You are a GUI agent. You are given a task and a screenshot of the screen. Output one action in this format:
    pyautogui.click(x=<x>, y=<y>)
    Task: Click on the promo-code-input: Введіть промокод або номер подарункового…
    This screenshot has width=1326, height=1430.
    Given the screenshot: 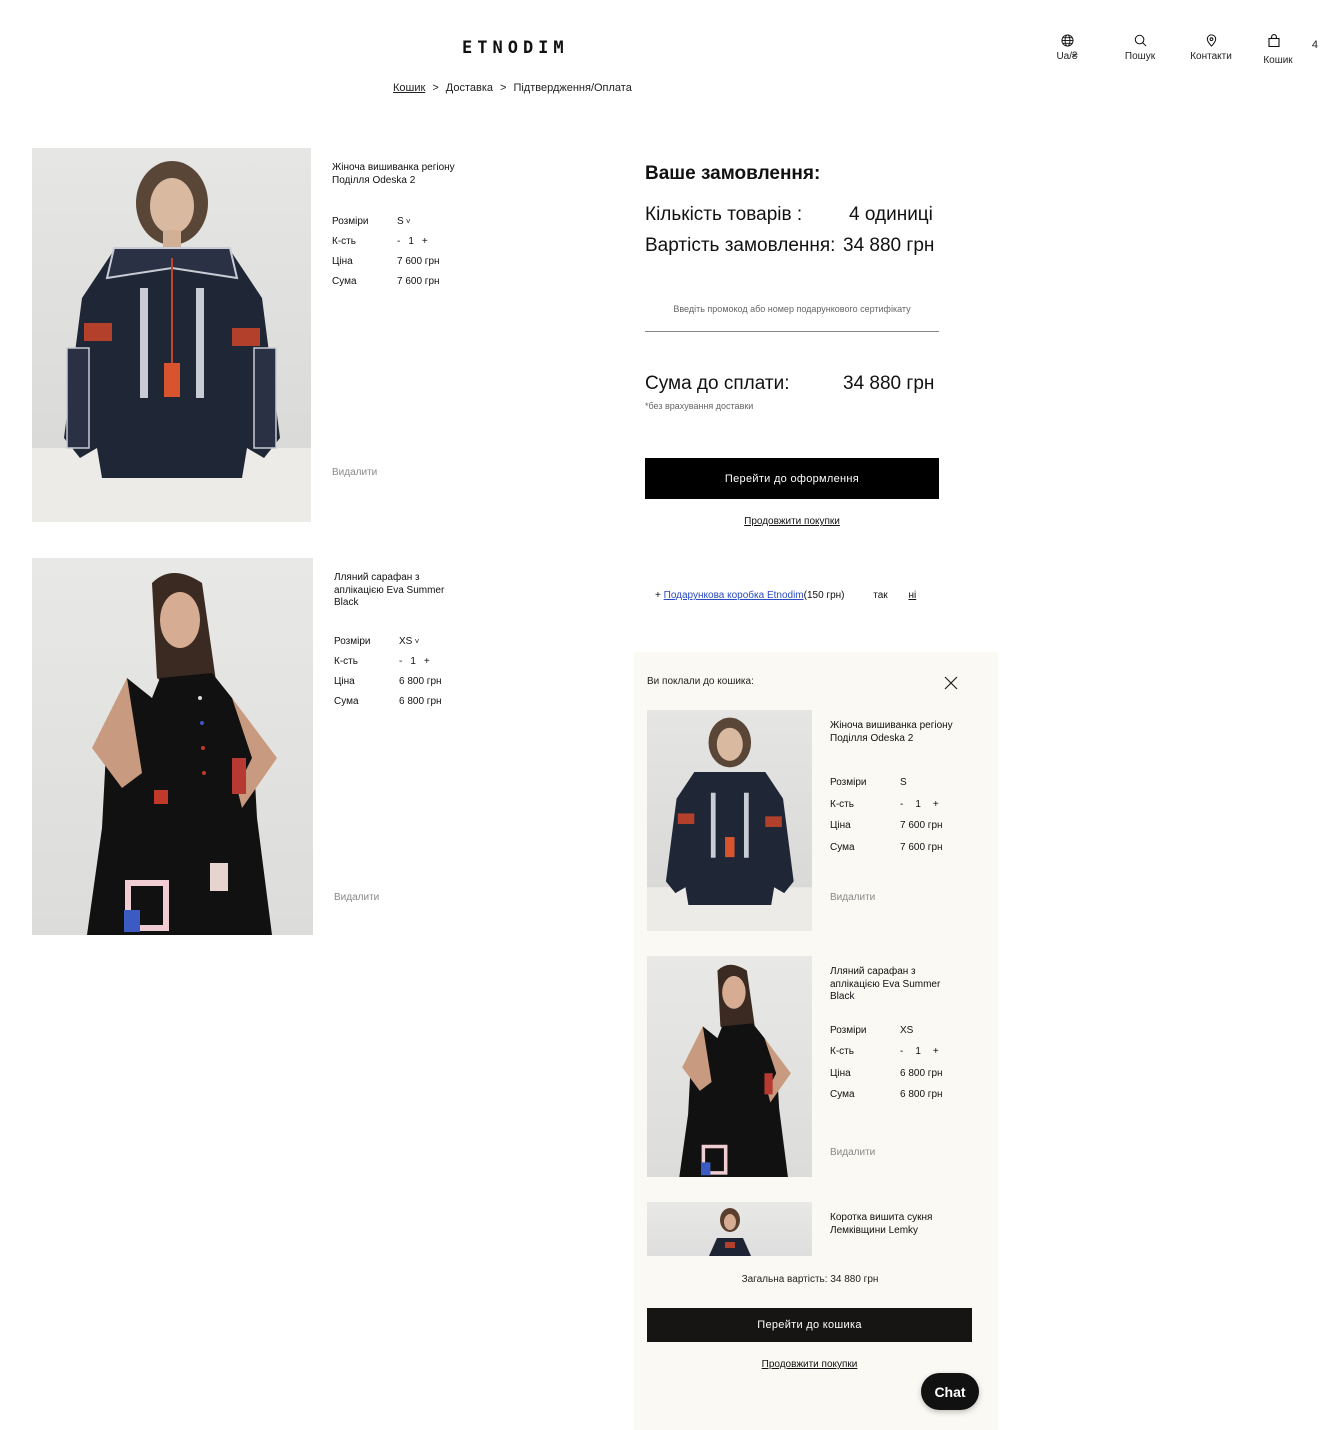 What is the action you would take?
    pyautogui.click(x=792, y=311)
    